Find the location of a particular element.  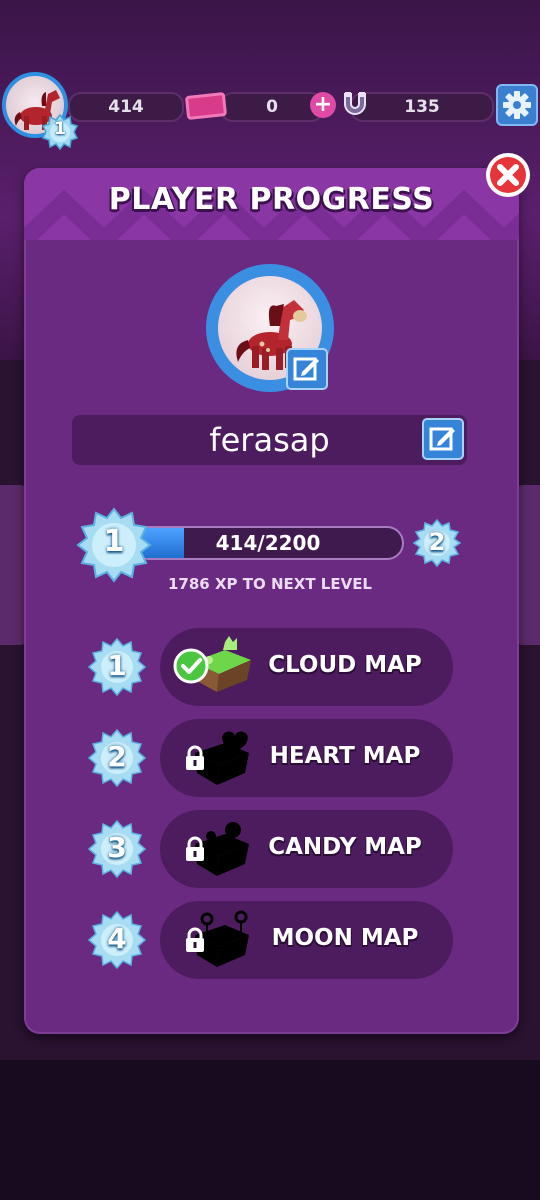

player-name: ferasap is located at coordinates (269, 440).